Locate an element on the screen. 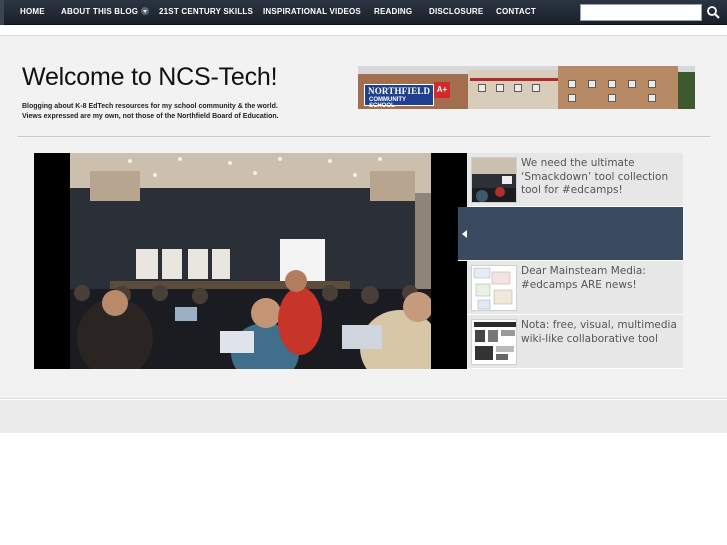 The image size is (727, 545). site-title: Welcome to NCS-Tech! is located at coordinates (150, 77).